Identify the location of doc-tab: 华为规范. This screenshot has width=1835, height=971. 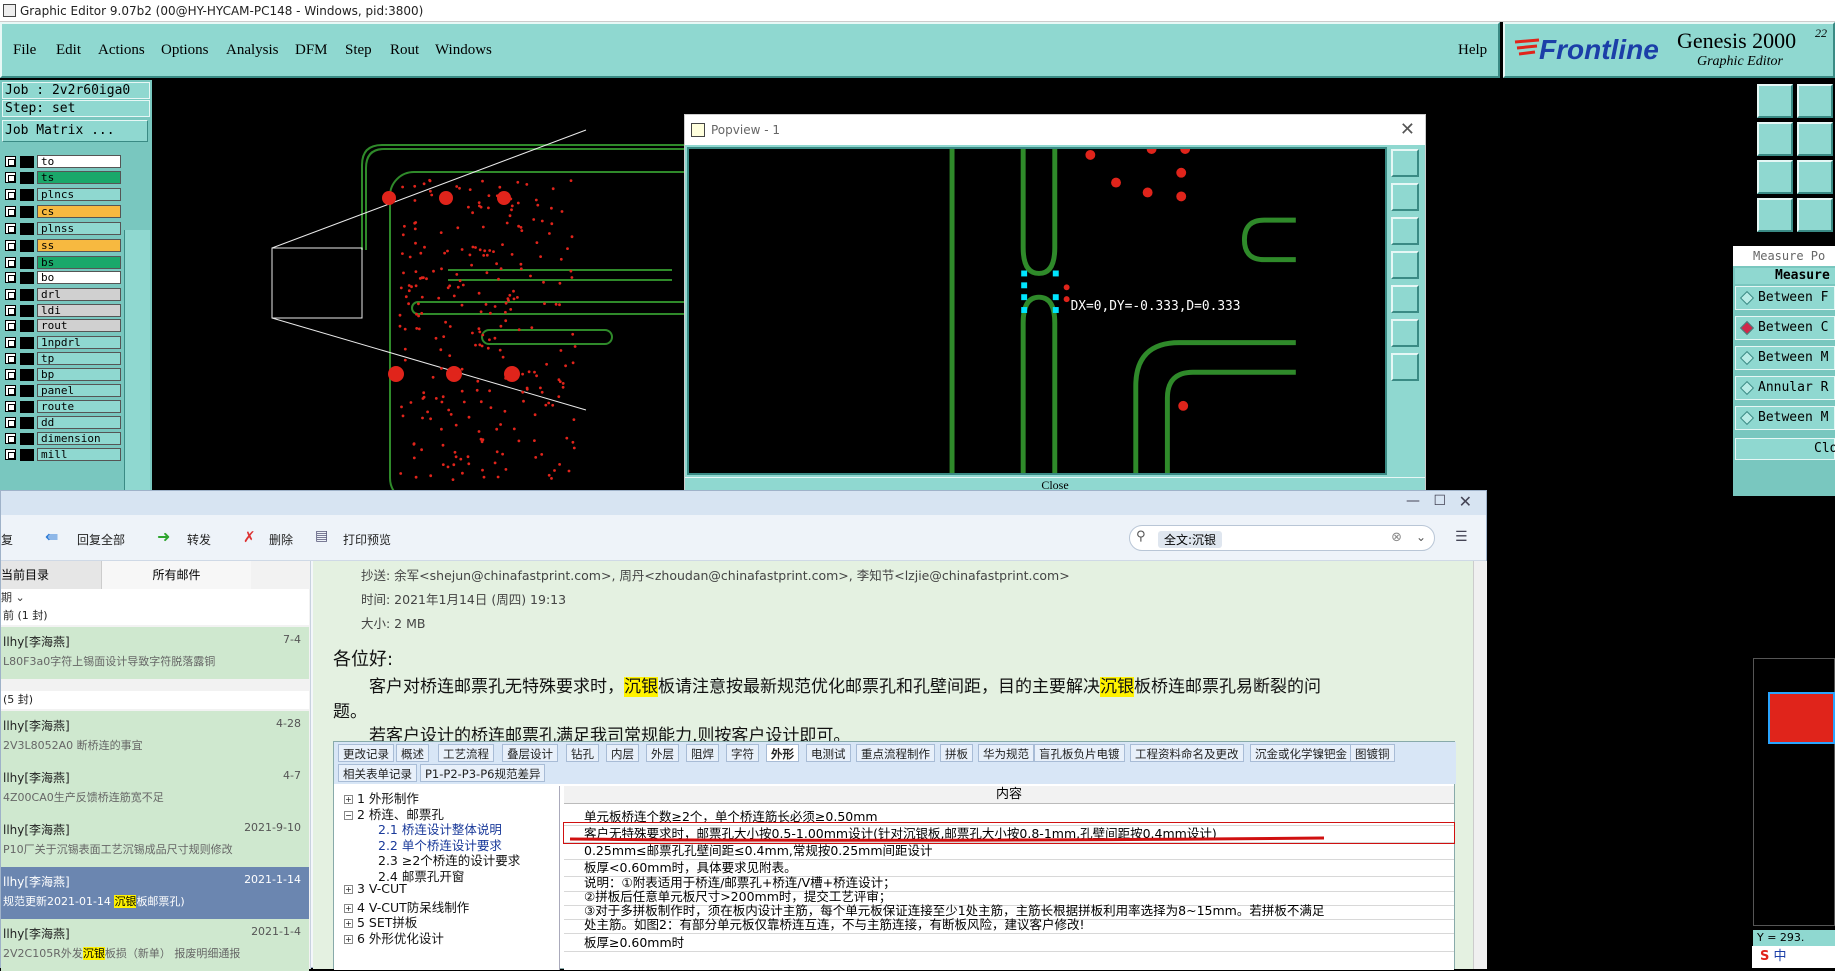
(1006, 753).